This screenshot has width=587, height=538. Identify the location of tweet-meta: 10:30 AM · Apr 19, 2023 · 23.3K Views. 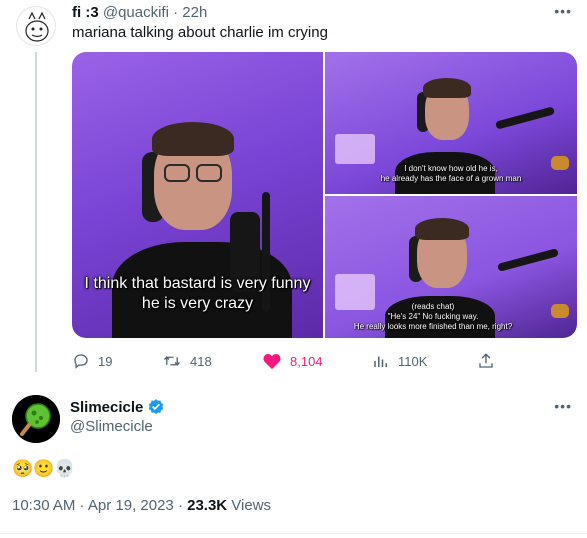
(141, 505).